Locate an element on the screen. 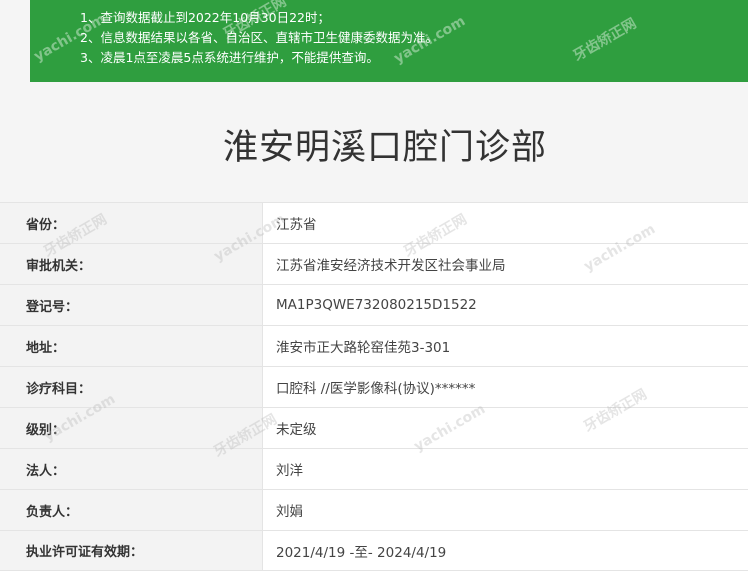 The image size is (748, 571). row-label: 执业许可证有效期： is located at coordinates (131, 550).